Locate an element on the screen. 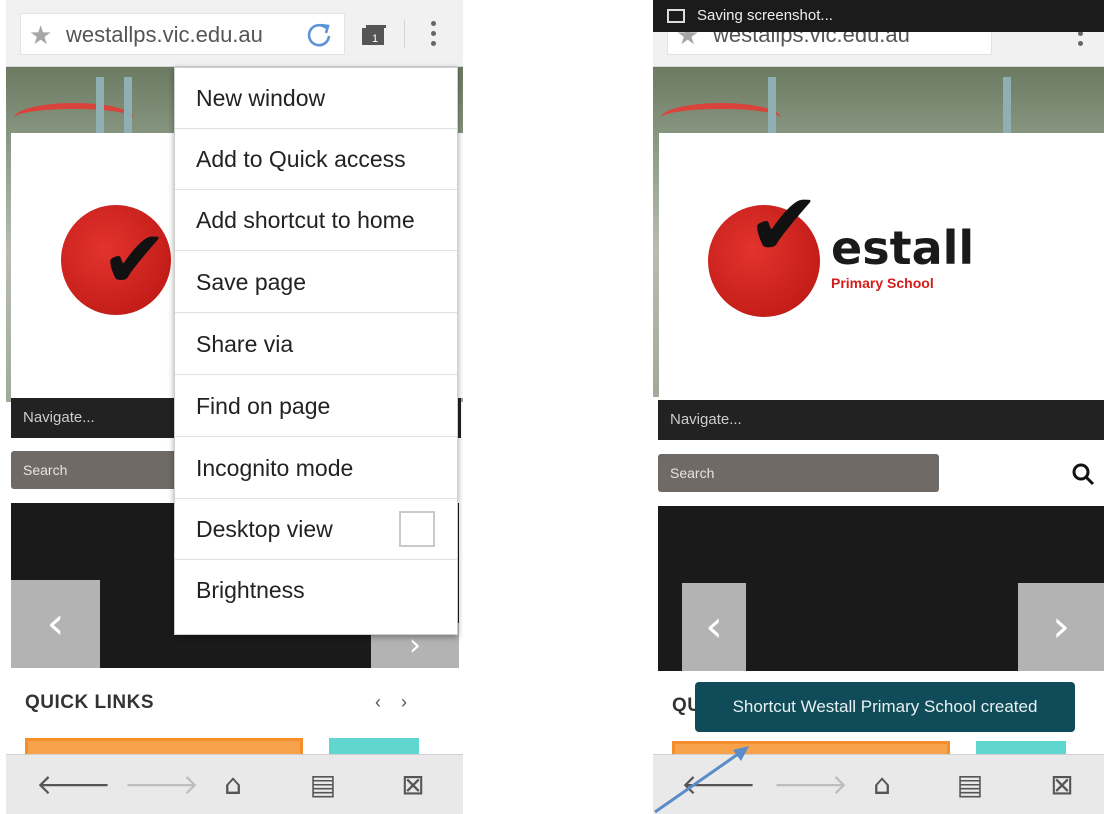 This screenshot has height=814, width=1104. reload-icon is located at coordinates (319, 35).